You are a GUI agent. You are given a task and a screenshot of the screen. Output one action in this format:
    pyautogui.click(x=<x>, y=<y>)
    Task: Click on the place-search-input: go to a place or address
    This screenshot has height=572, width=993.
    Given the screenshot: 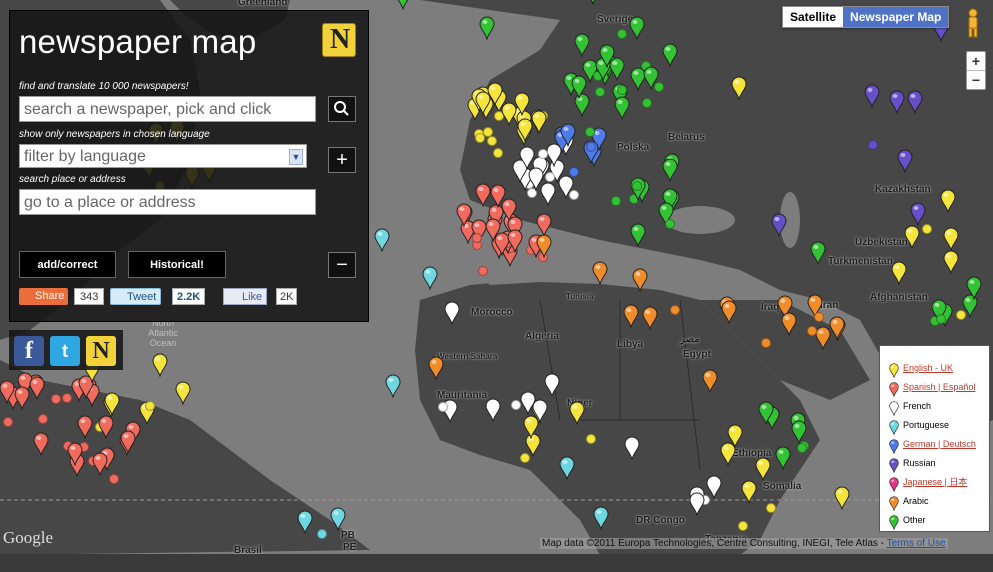 What is the action you would take?
    pyautogui.click(x=167, y=202)
    